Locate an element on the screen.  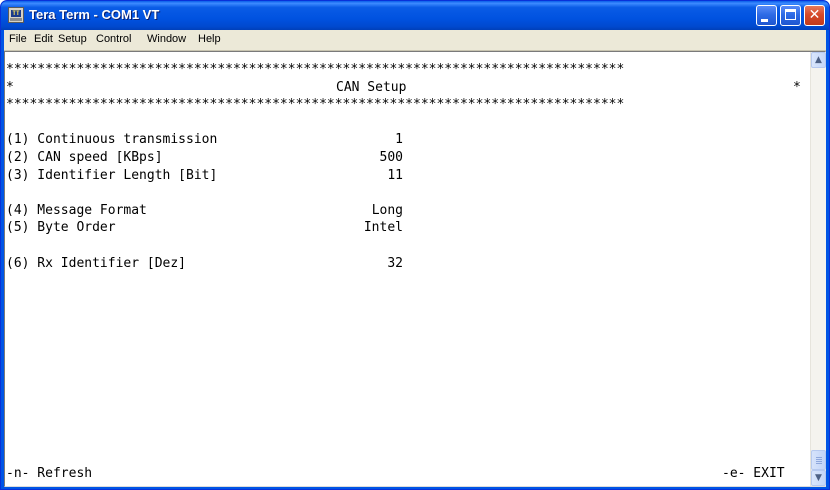
param-label: (2) CAN speed [KBps] is located at coordinates (84, 157).